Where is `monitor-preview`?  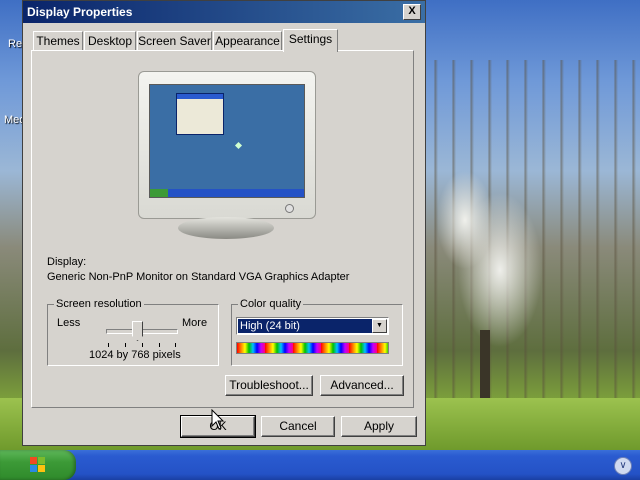
monitor-preview is located at coordinates (227, 145).